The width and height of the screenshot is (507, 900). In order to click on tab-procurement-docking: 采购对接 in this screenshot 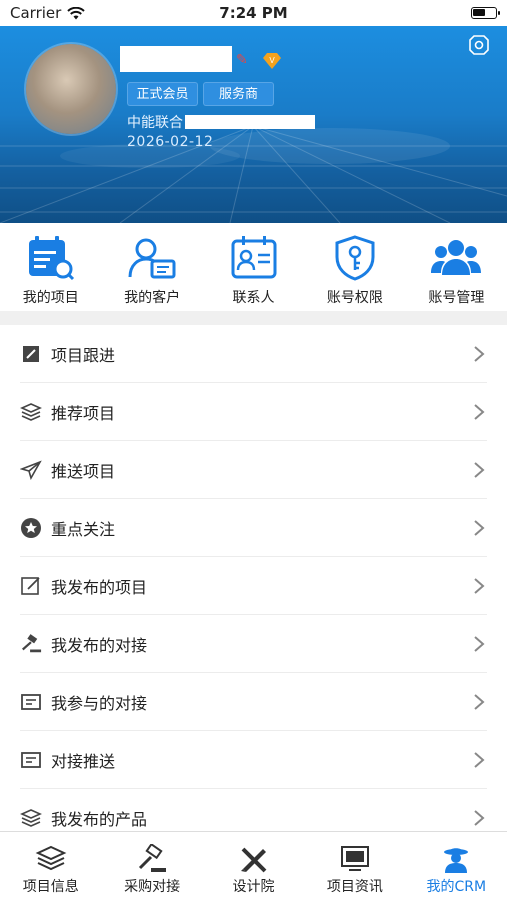, I will do `click(151, 866)`.